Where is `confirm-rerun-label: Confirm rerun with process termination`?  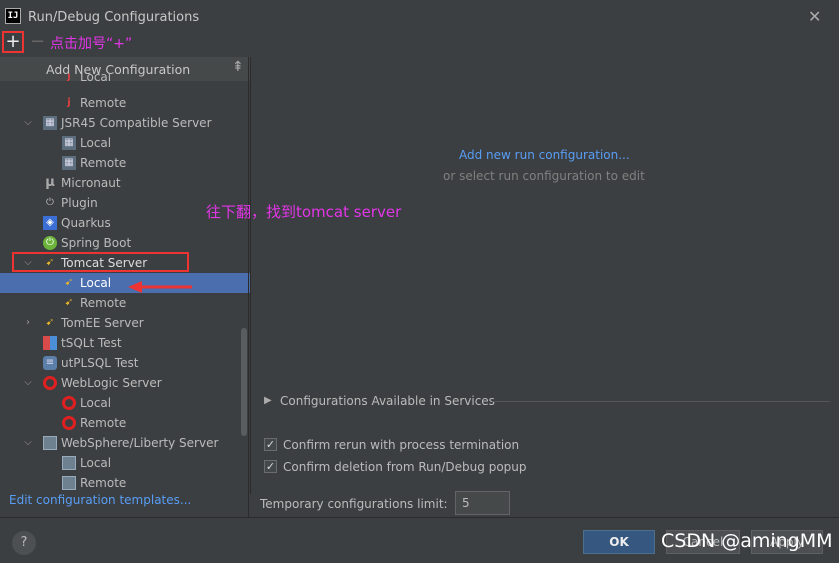 confirm-rerun-label: Confirm rerun with process termination is located at coordinates (401, 445).